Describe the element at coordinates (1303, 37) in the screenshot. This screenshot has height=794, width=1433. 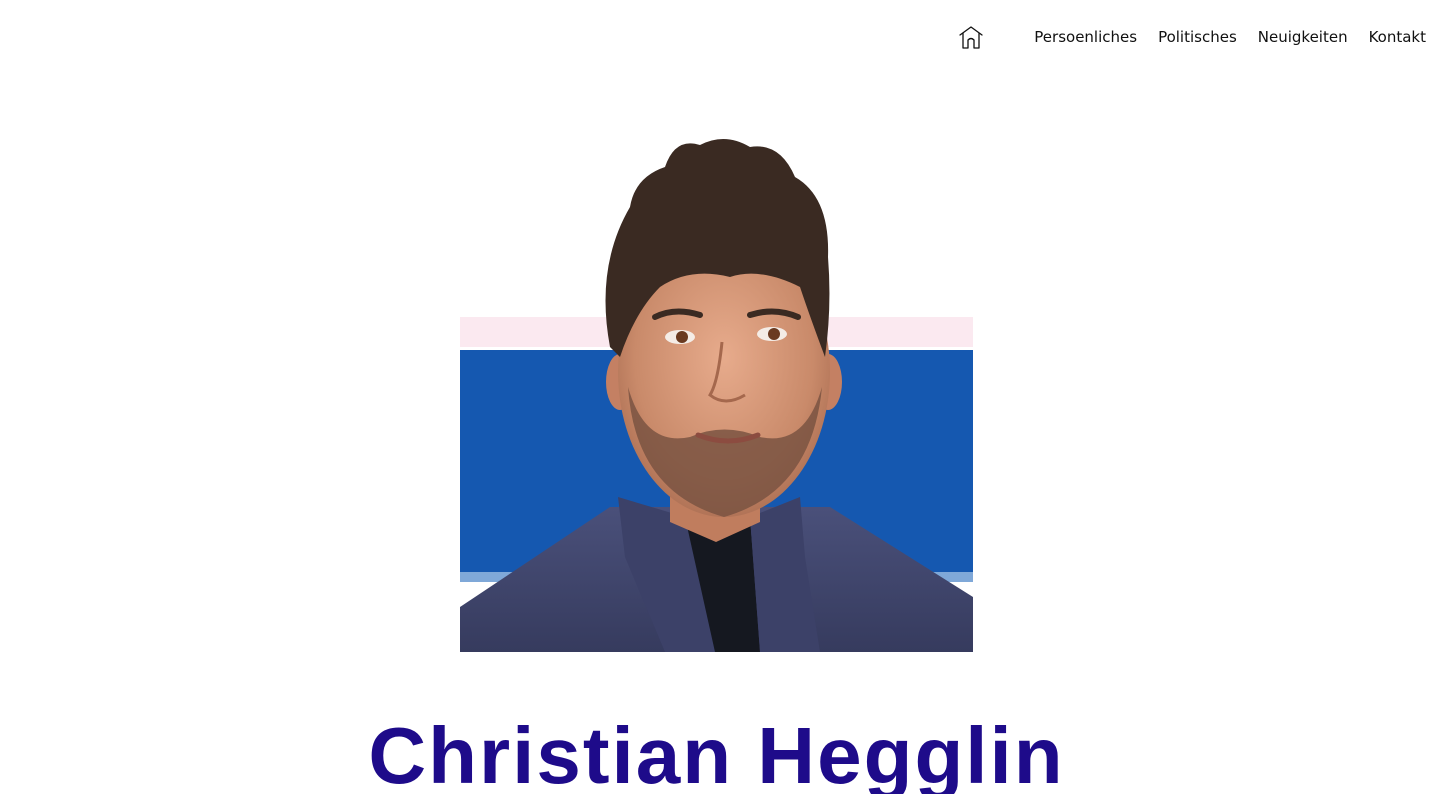
I see `nav-item-neuigkeiten: Neuigkeiten` at that location.